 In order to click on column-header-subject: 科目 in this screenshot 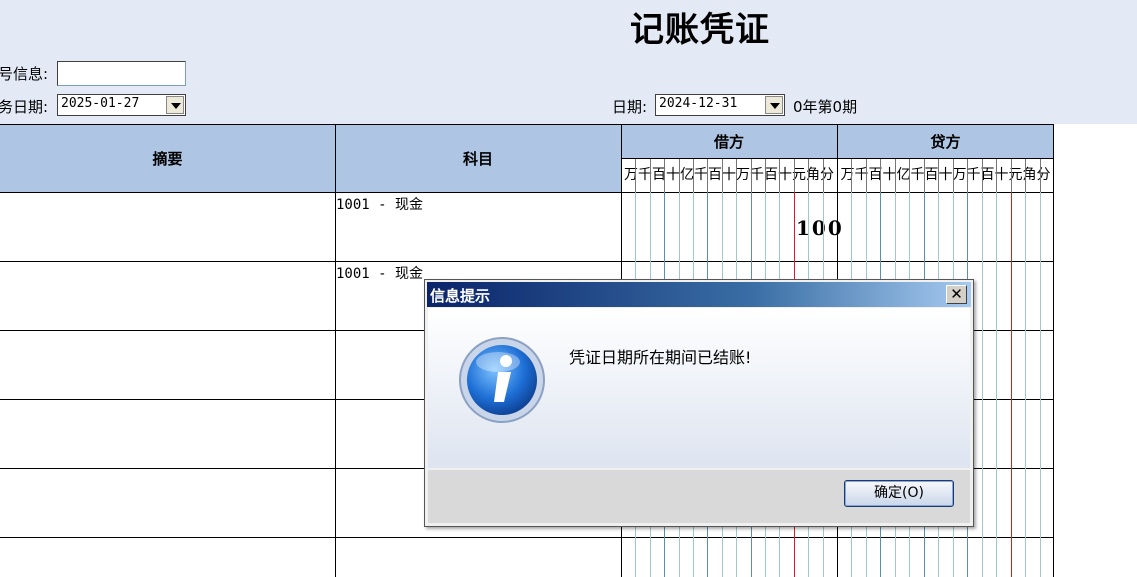, I will do `click(478, 158)`.